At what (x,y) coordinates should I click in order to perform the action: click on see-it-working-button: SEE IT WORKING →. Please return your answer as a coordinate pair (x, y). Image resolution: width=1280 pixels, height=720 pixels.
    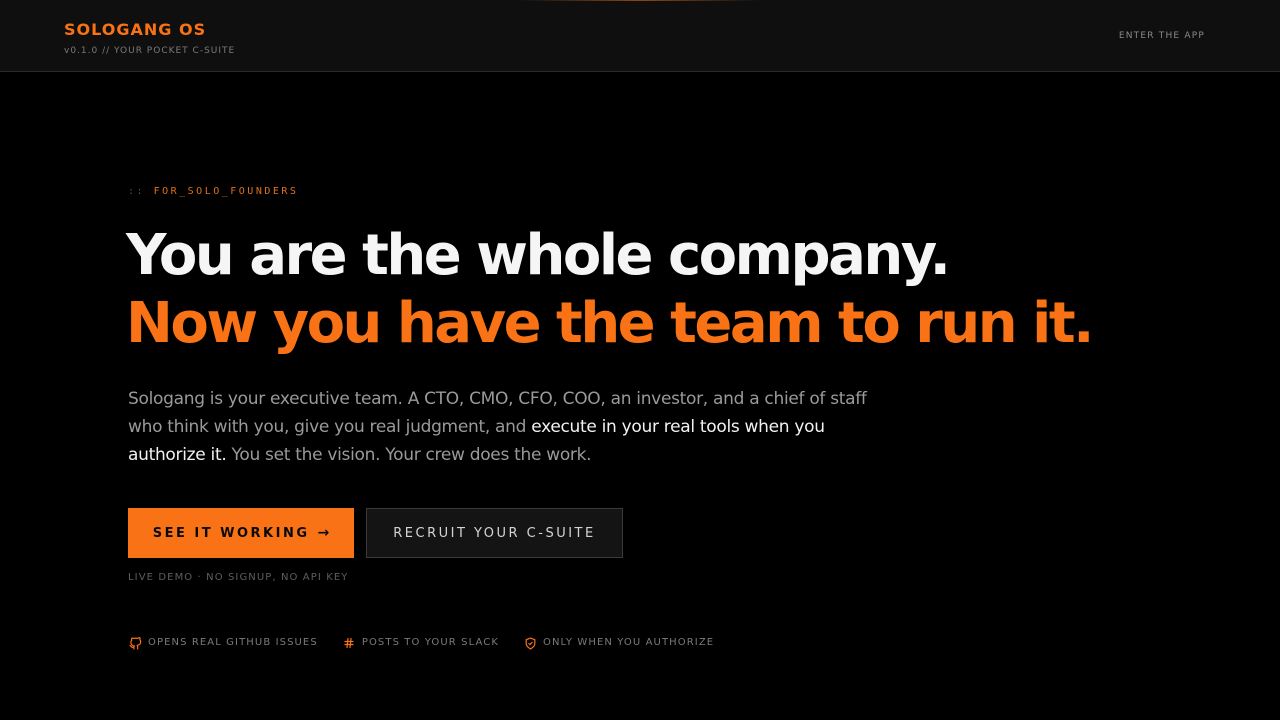
    Looking at the image, I should click on (241, 533).